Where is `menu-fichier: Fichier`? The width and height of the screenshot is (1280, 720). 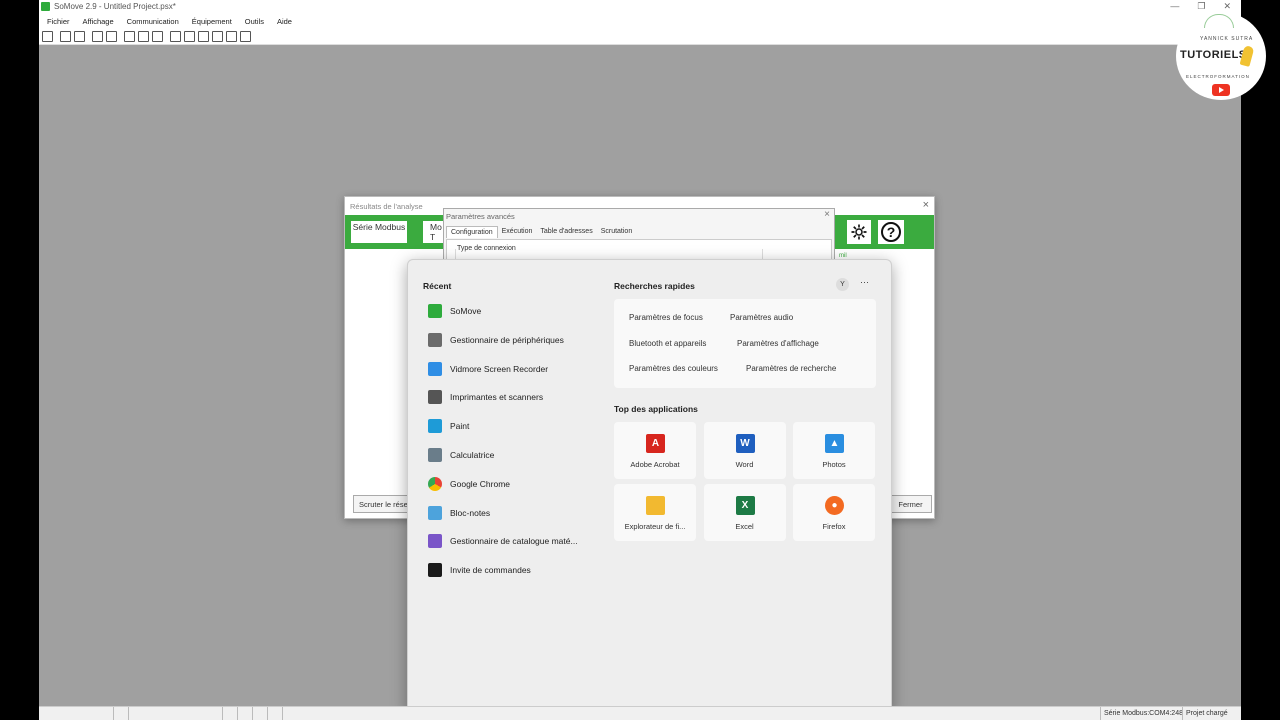 menu-fichier: Fichier is located at coordinates (58, 21).